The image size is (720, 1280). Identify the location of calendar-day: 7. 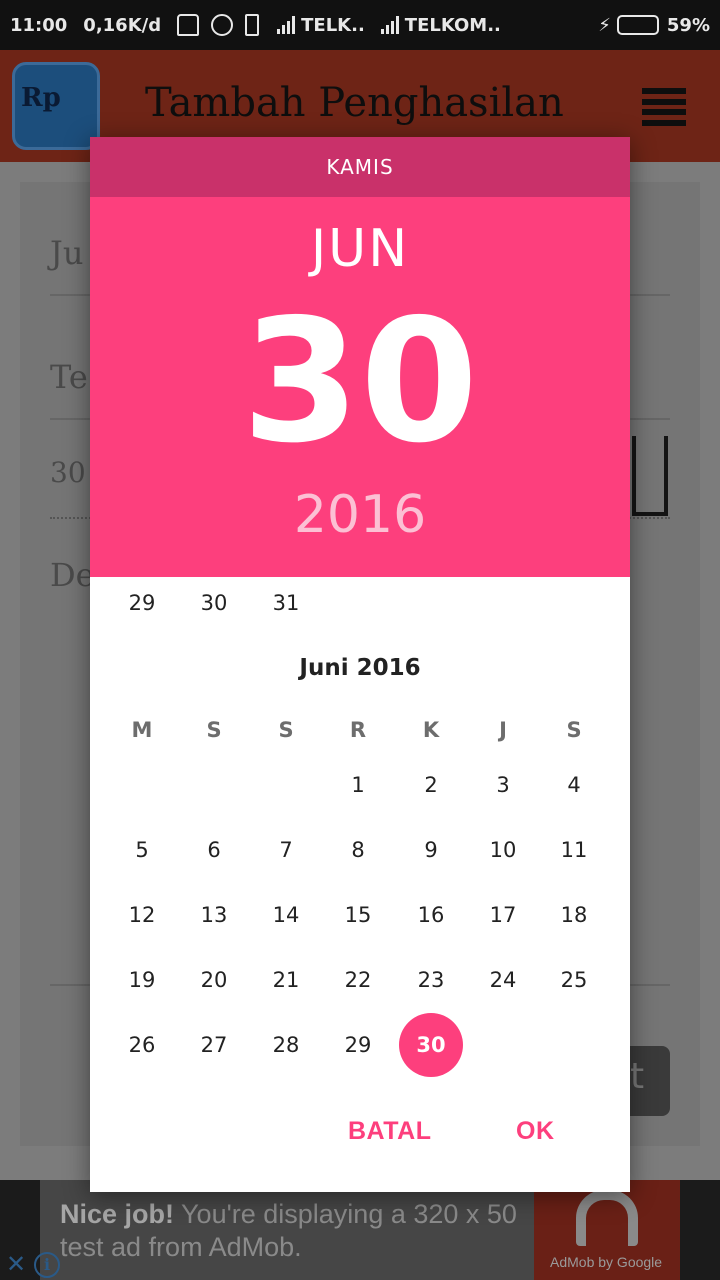
(286, 850).